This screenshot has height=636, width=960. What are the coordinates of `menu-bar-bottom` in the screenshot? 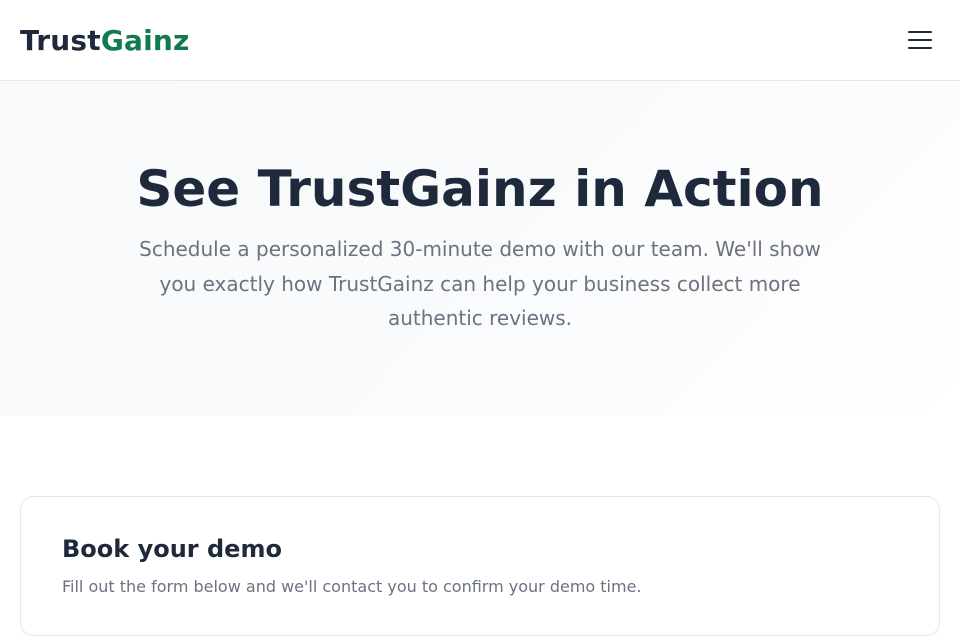 It's located at (920, 48).